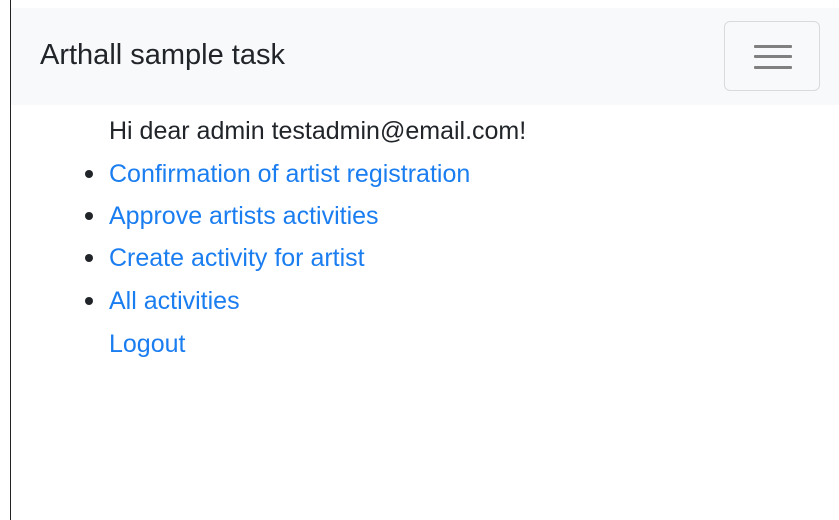  I want to click on list-item: Approve artists activities, so click(232, 216).